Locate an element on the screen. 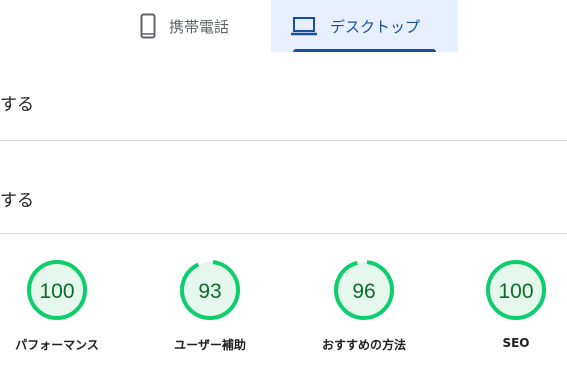 The height and width of the screenshot is (380, 567). laptop-icon is located at coordinates (304, 26).